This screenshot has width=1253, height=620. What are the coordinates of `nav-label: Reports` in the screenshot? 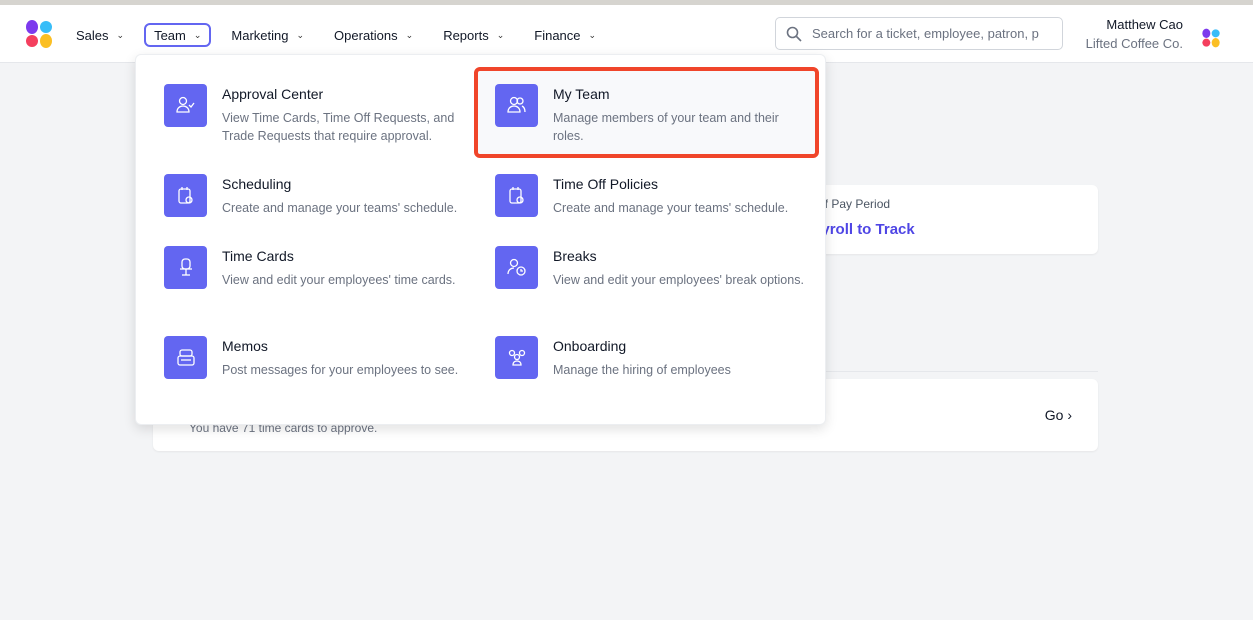 It's located at (466, 35).